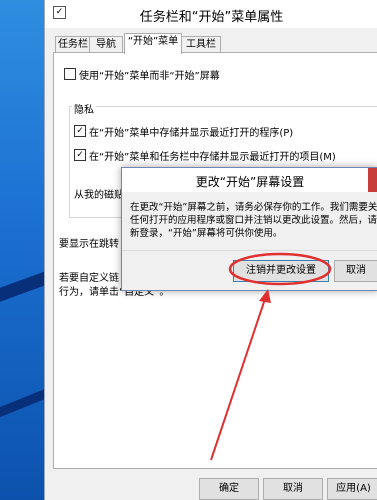 The height and width of the screenshot is (500, 377). I want to click on dialog-titlebar: 更改“开始”屏幕设置, so click(249, 180).